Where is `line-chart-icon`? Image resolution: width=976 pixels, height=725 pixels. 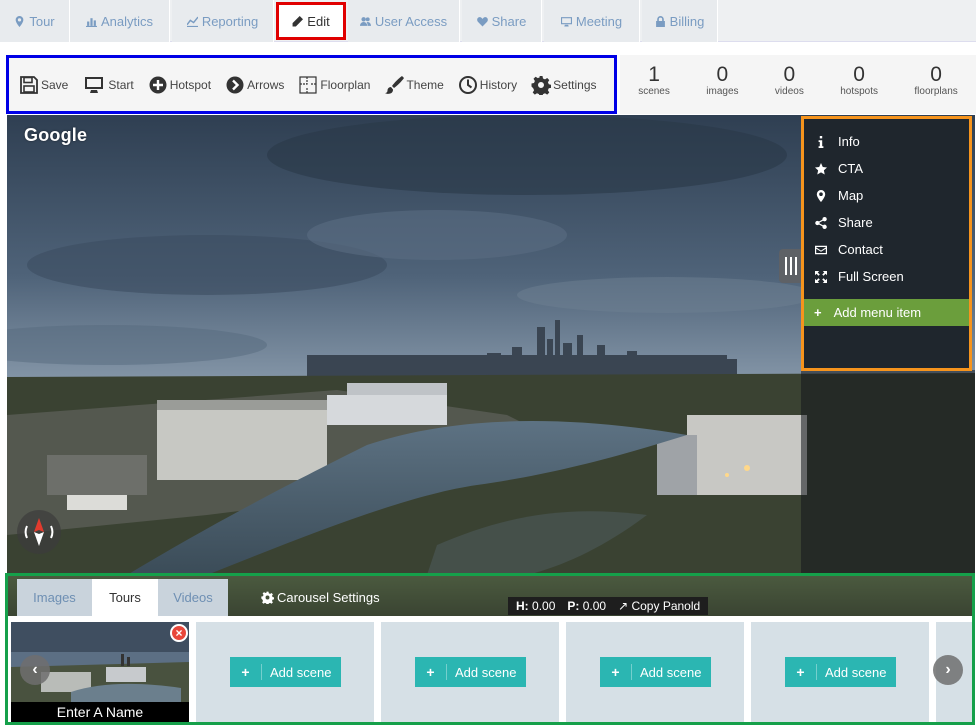 line-chart-icon is located at coordinates (192, 21).